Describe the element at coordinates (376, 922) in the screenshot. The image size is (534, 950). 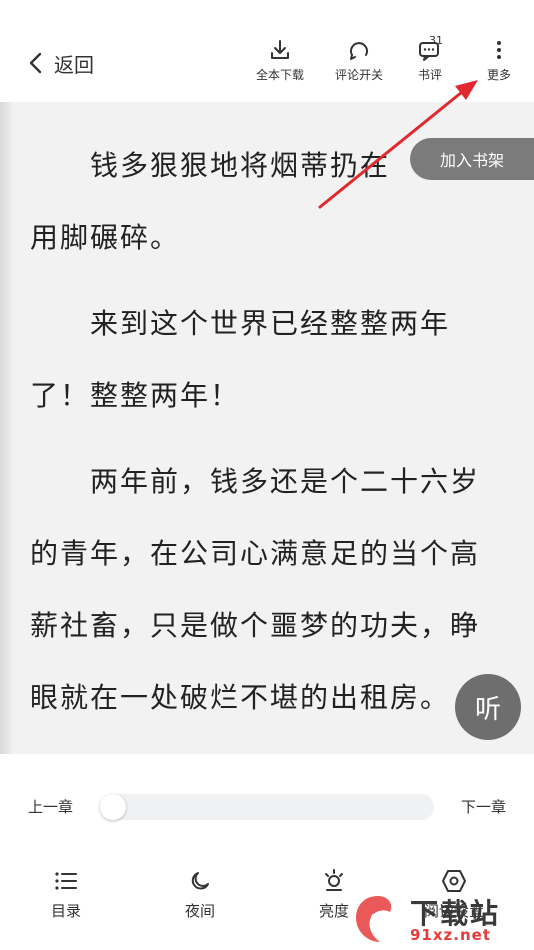
I see `svg-text: 9` at that location.